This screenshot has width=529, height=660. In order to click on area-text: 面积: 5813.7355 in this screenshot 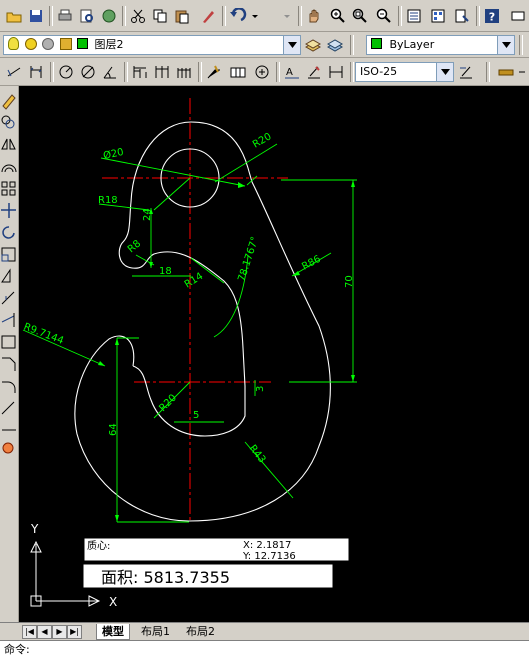, I will do `click(165, 577)`.